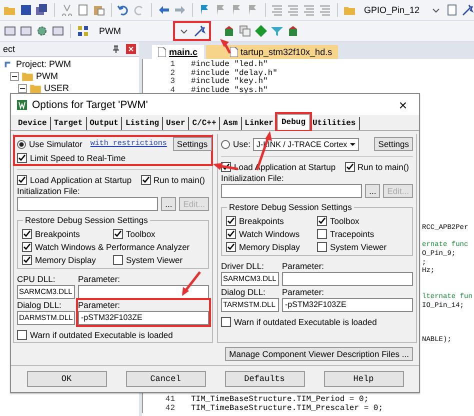 Image resolution: width=474 pixels, height=416 pixels. Describe the element at coordinates (229, 65) in the screenshot. I see `code-line: #include "led.h"` at that location.